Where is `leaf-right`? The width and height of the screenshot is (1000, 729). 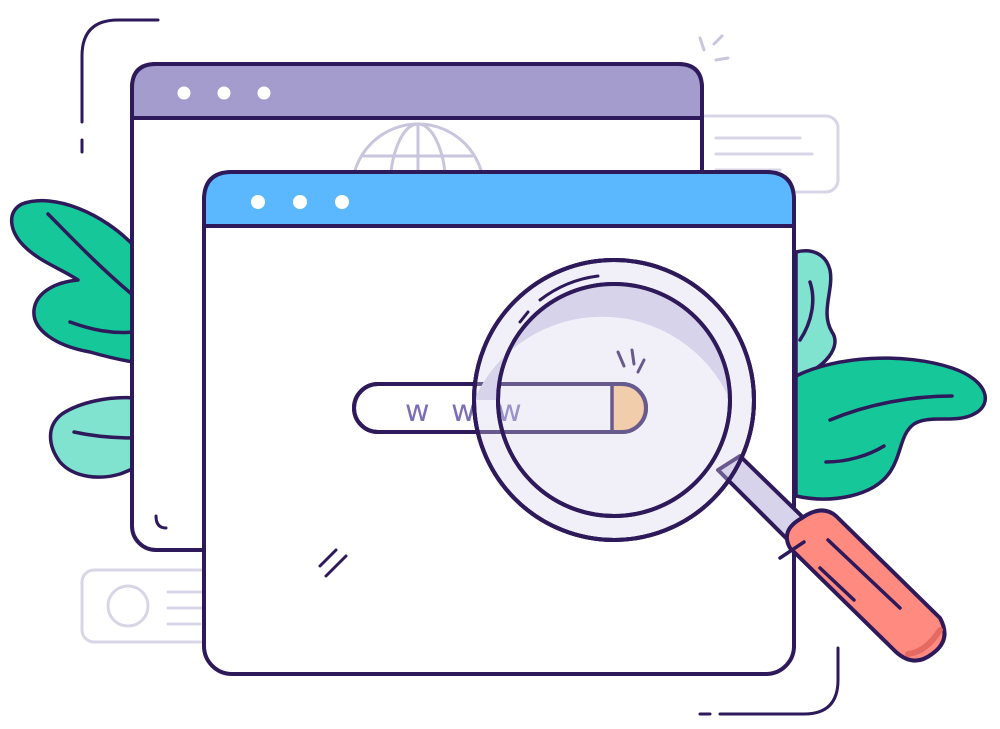
leaf-right is located at coordinates (891, 375).